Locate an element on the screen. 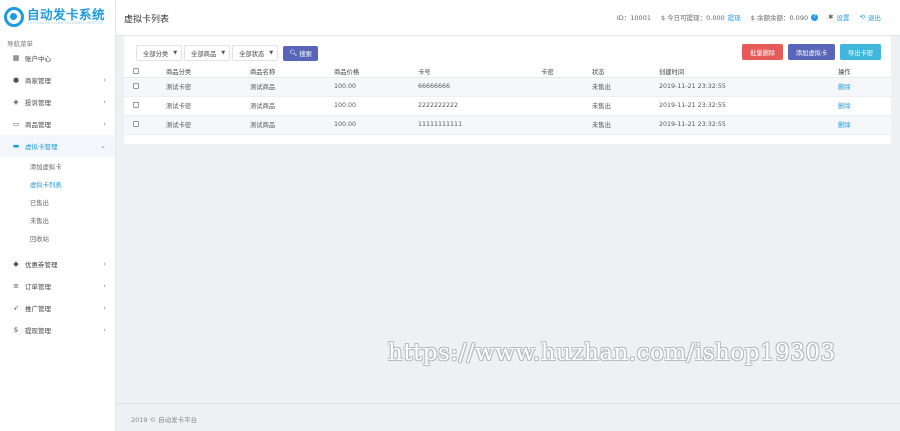 The height and width of the screenshot is (431, 900). search-button-label: 搜索 is located at coordinates (305, 54).